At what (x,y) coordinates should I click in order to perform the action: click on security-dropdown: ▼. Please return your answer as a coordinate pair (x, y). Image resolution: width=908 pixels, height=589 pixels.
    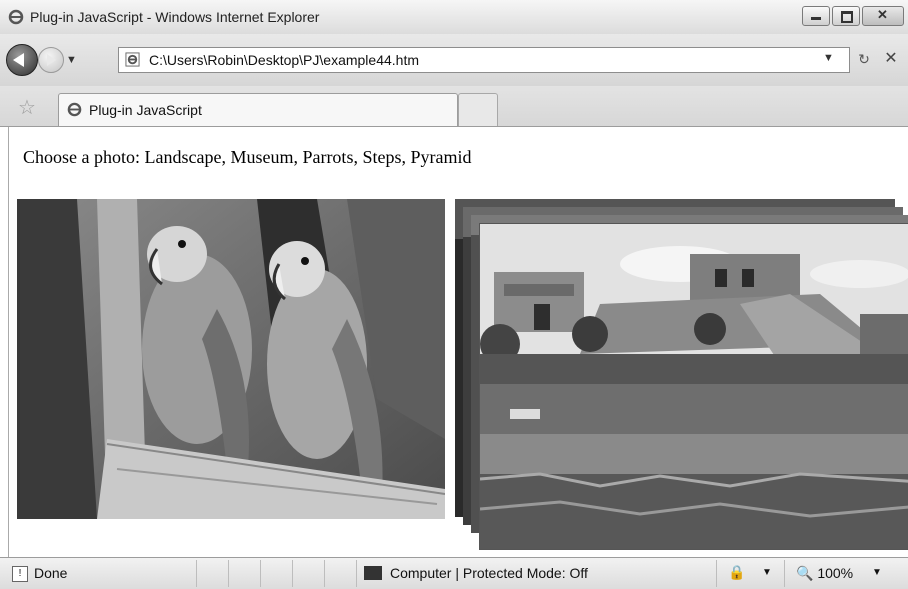
    Looking at the image, I should click on (767, 572).